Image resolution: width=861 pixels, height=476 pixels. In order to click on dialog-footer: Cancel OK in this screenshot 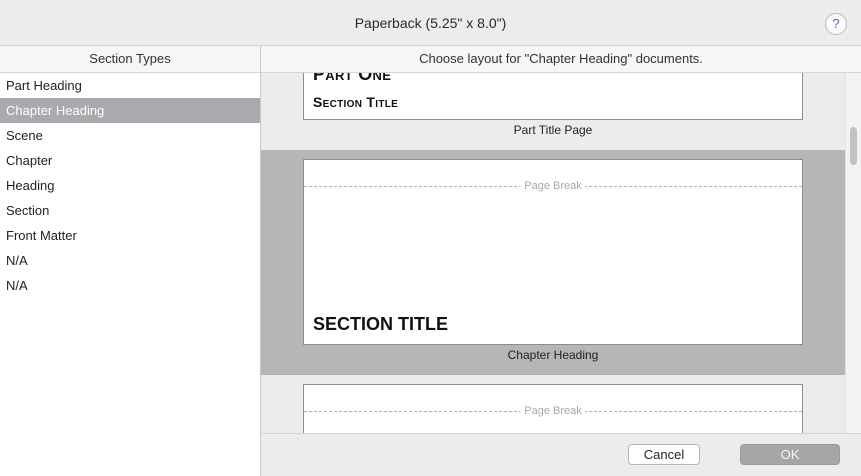, I will do `click(561, 454)`.